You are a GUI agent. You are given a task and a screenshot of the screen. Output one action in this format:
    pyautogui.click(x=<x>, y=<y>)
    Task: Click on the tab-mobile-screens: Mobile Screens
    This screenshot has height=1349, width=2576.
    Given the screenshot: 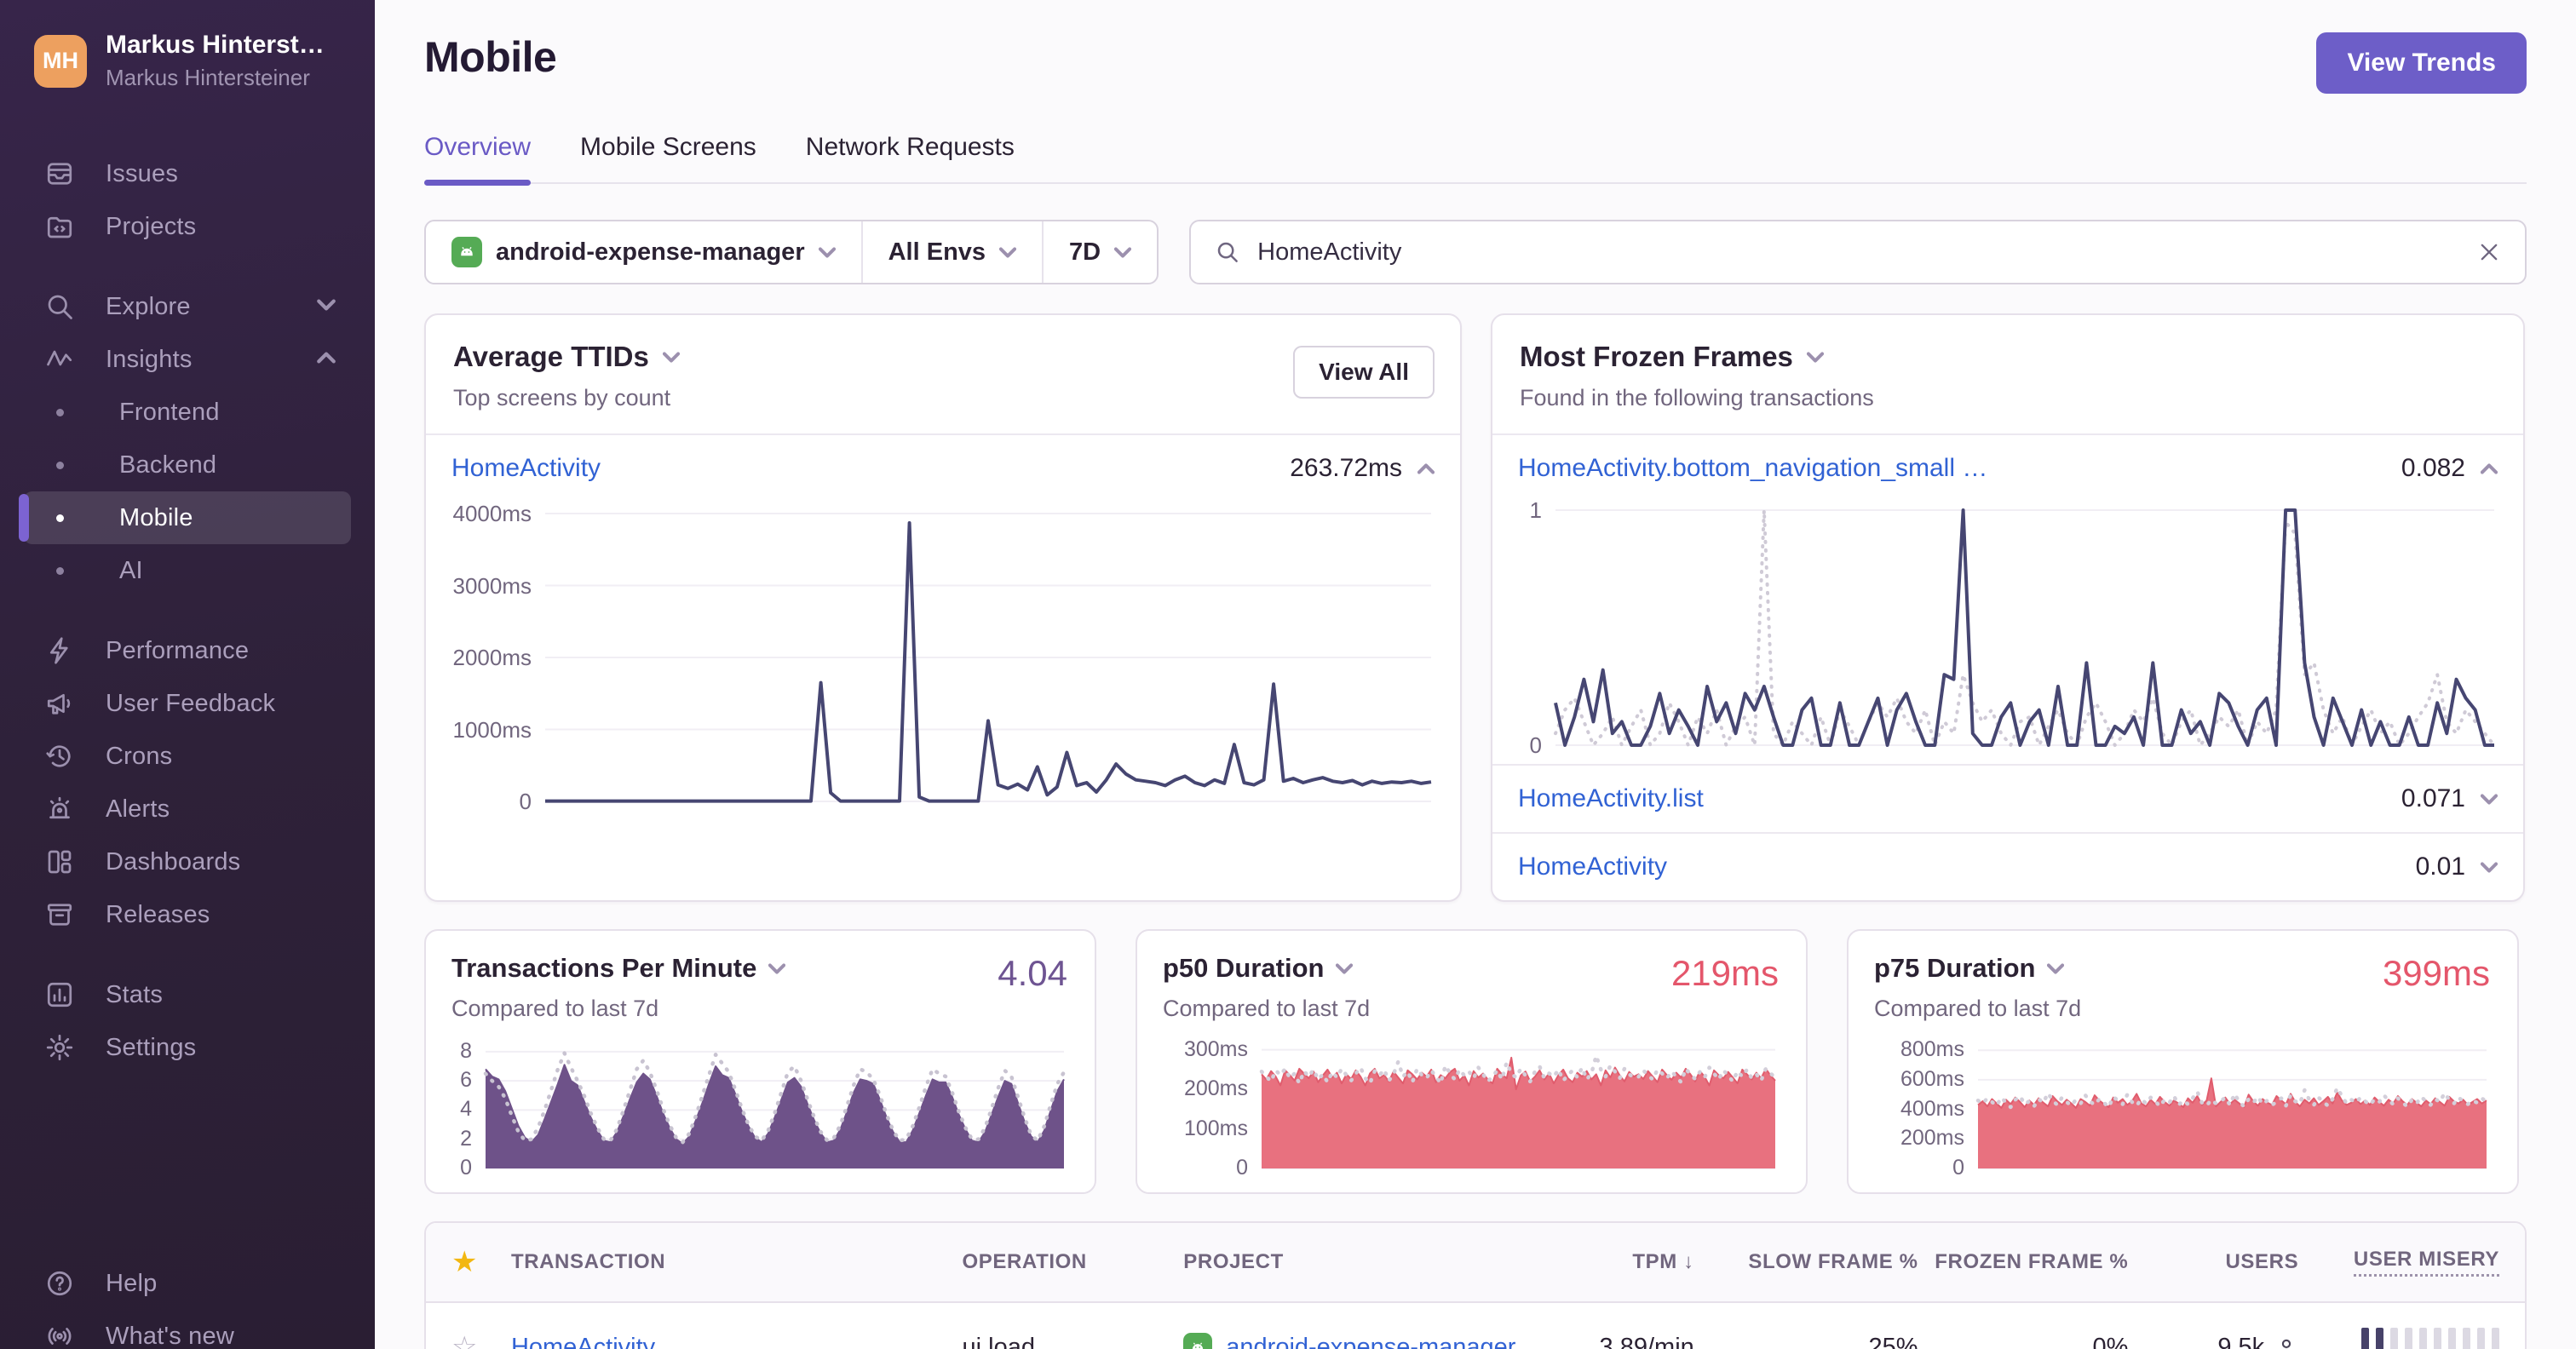 What is the action you would take?
    pyautogui.click(x=668, y=158)
    